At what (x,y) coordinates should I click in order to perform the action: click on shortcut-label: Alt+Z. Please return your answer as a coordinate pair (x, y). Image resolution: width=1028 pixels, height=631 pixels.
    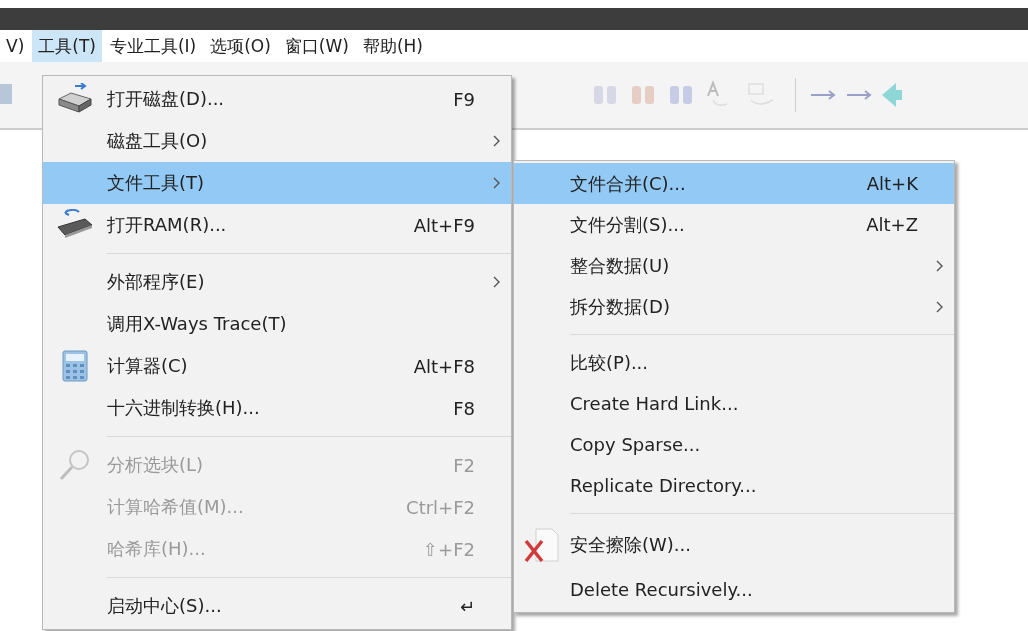
    Looking at the image, I should click on (892, 224).